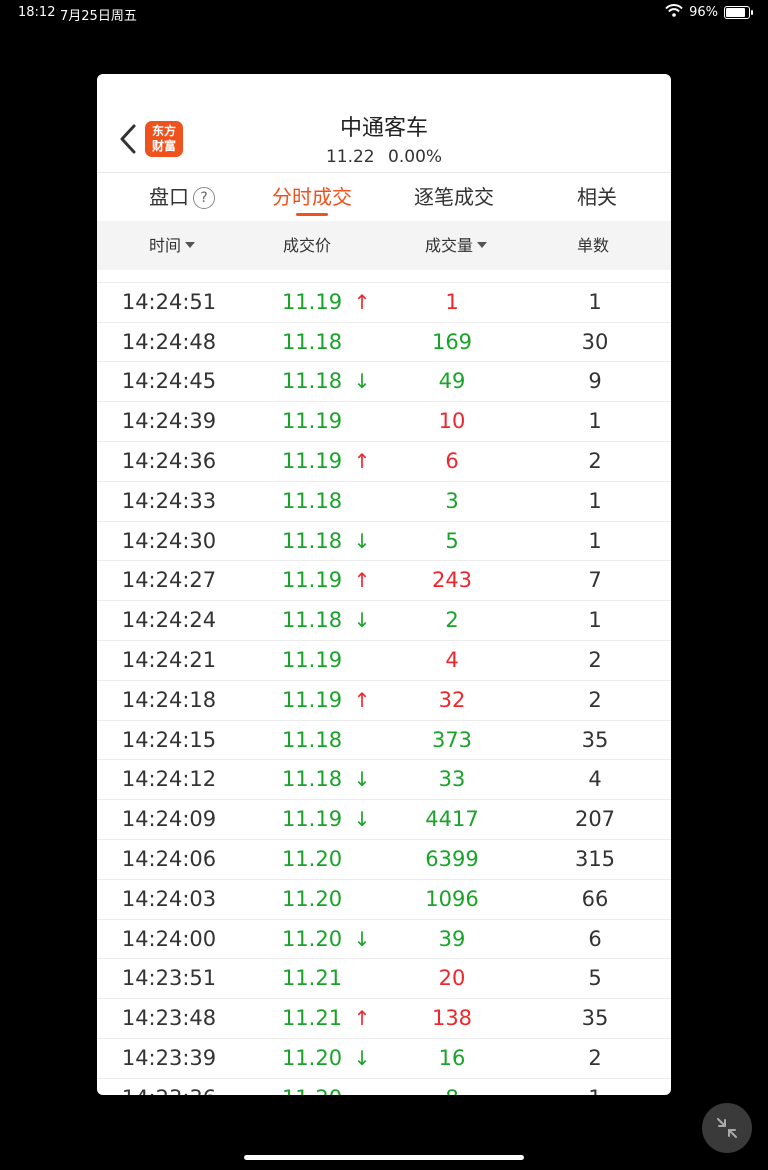 The height and width of the screenshot is (1170, 768). What do you see at coordinates (384, 860) in the screenshot?
I see `table-row: 14:24:06 11.20 6399 315` at bounding box center [384, 860].